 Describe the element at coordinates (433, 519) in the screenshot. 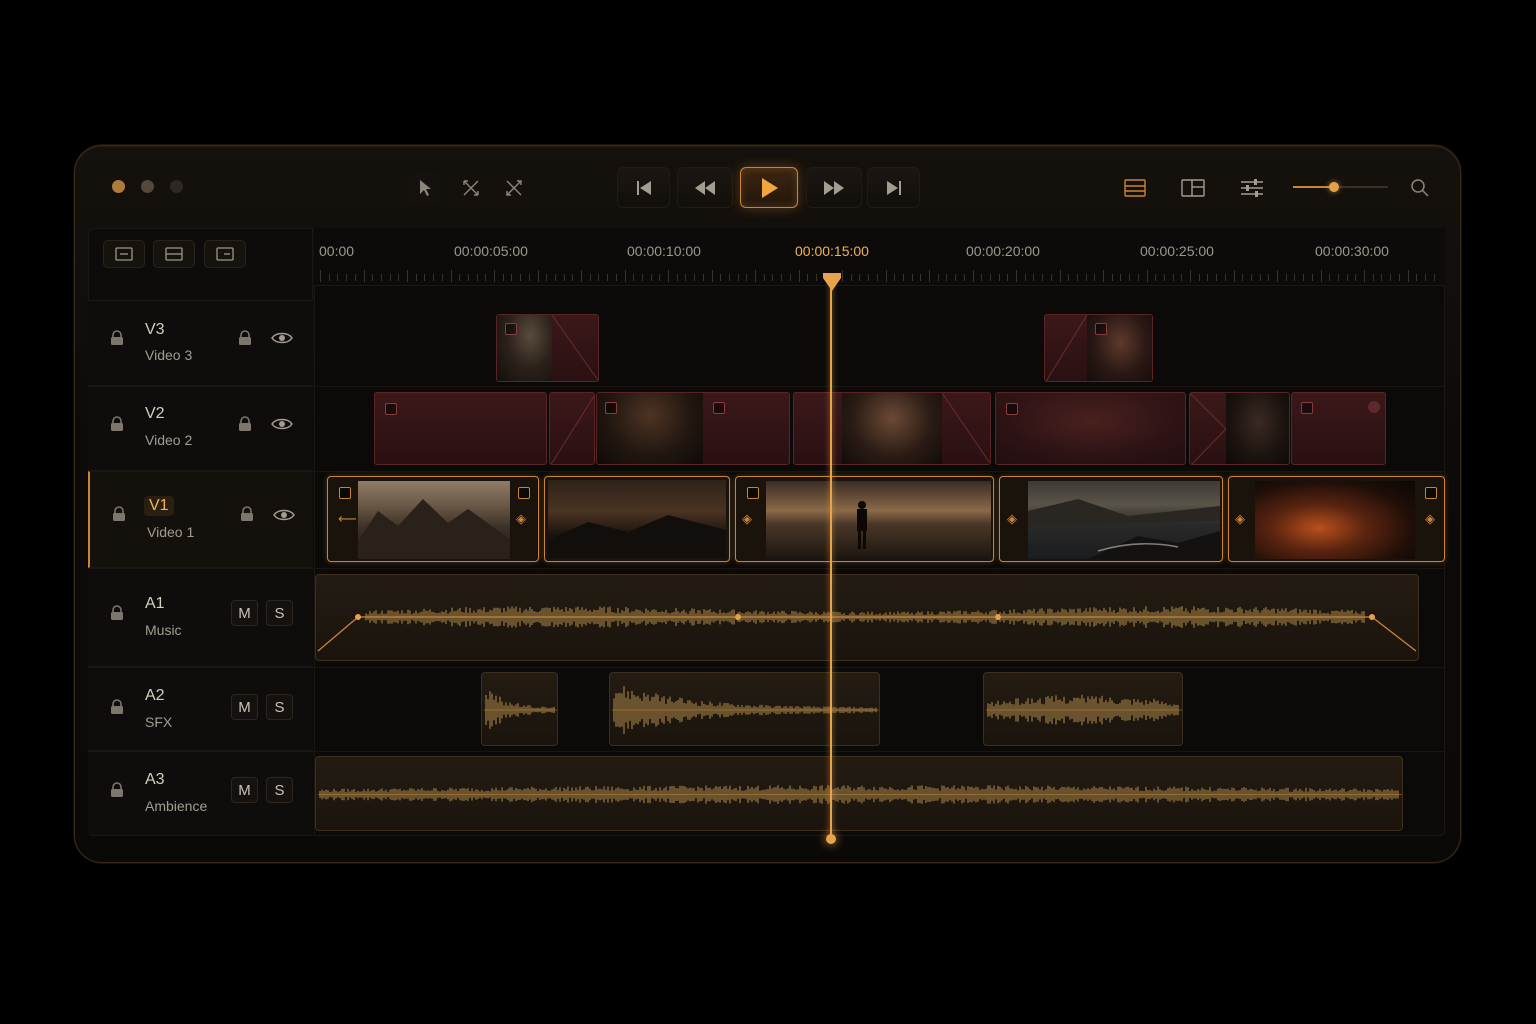

I see `video-clip: ⟵ ◈` at that location.